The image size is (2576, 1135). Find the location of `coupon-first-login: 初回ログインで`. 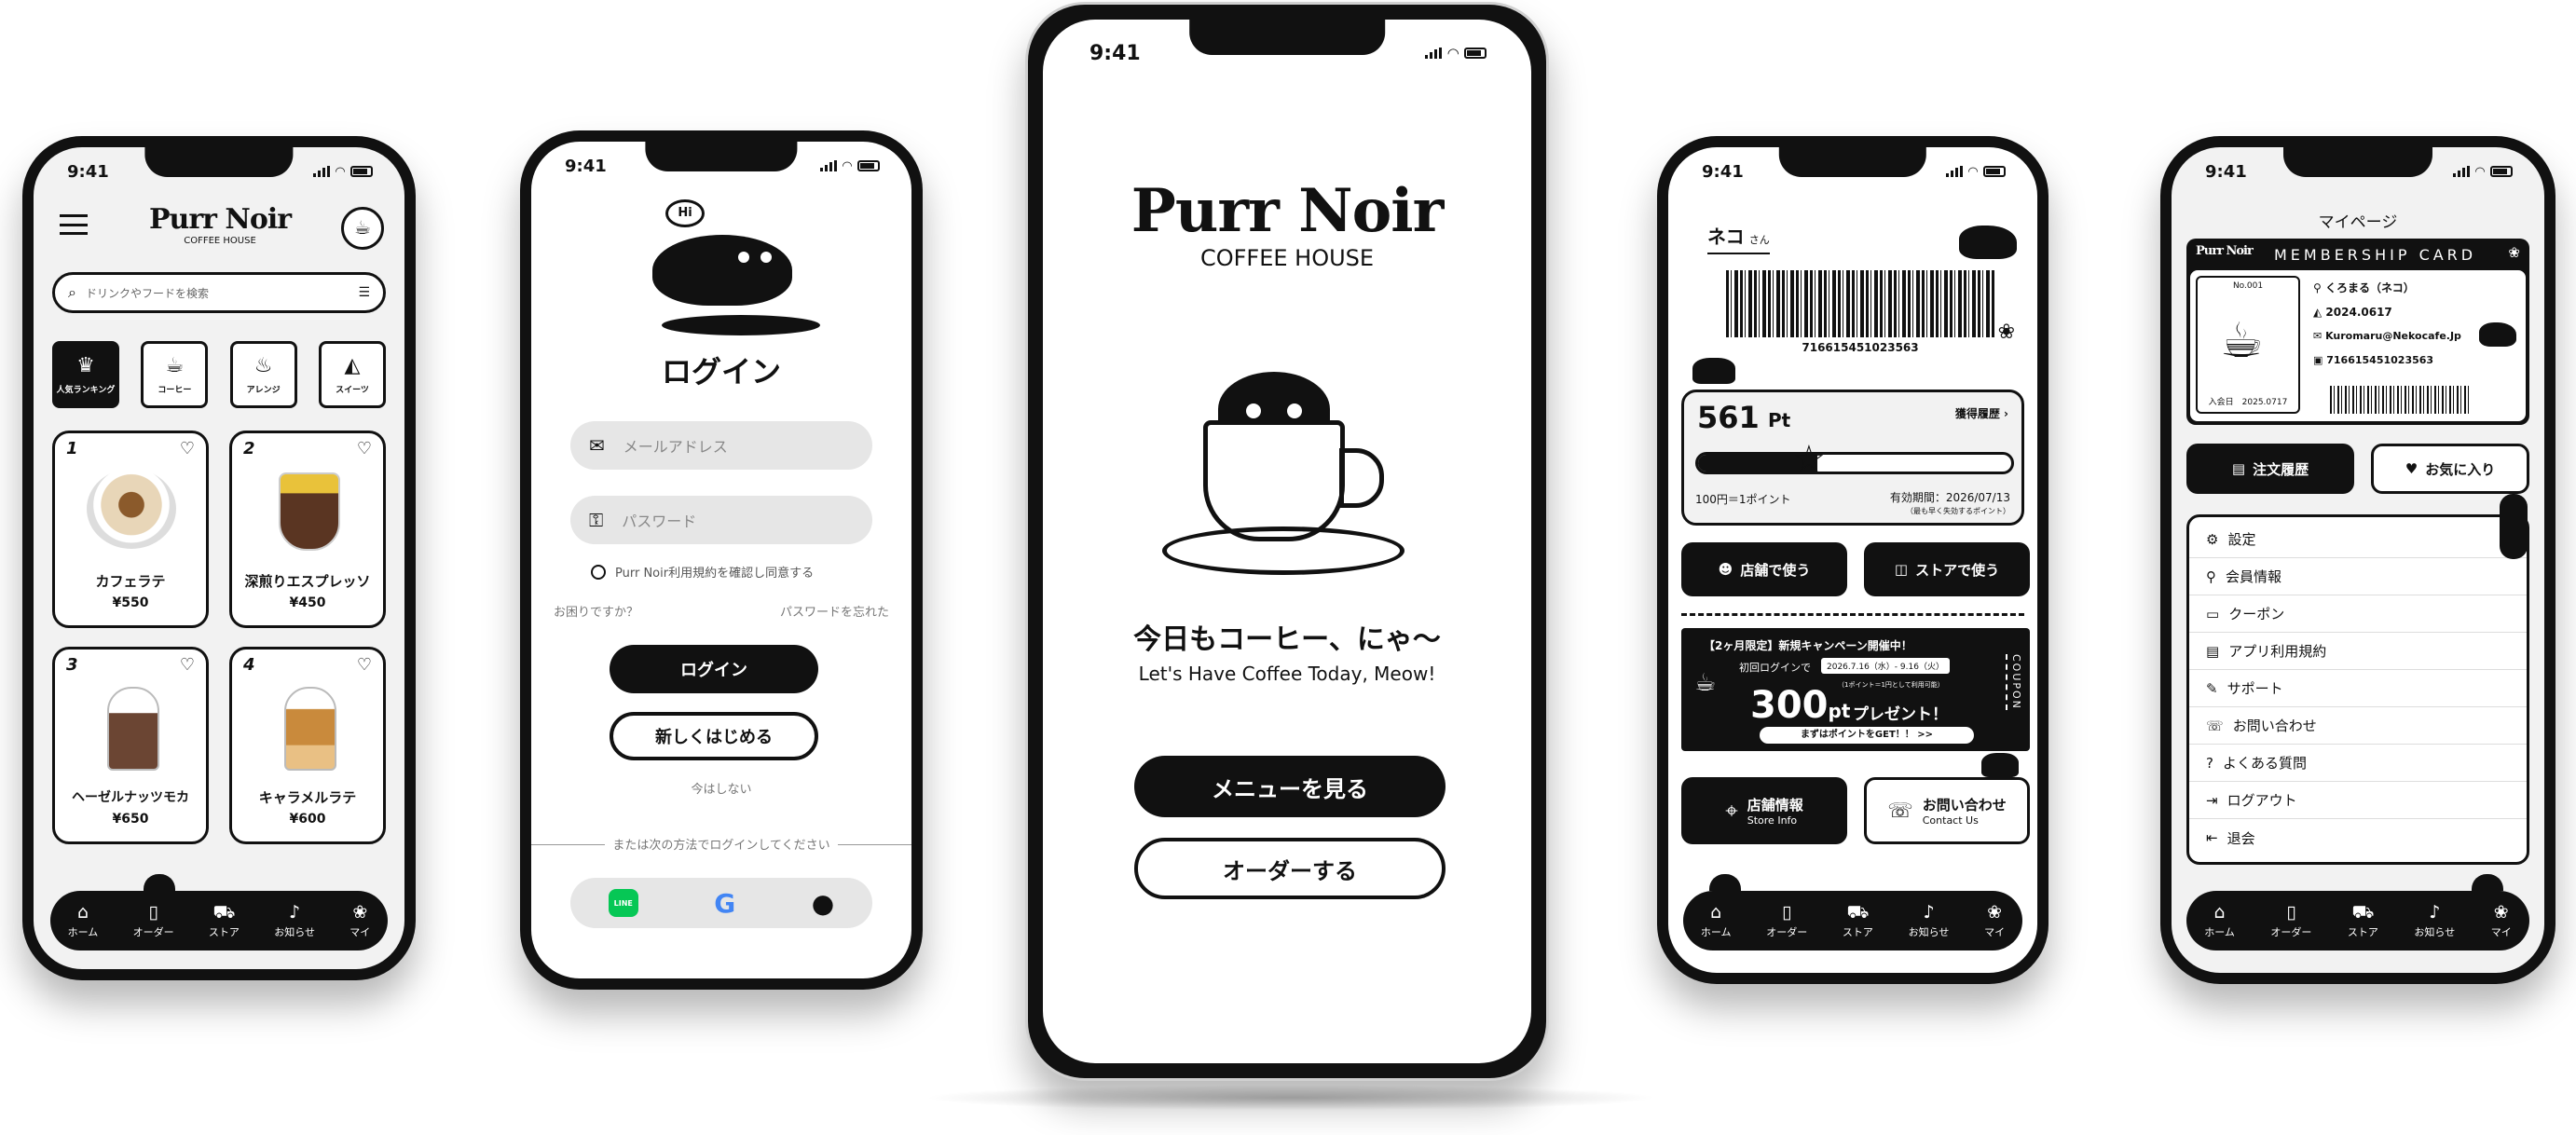

coupon-first-login: 初回ログインで is located at coordinates (1775, 668).